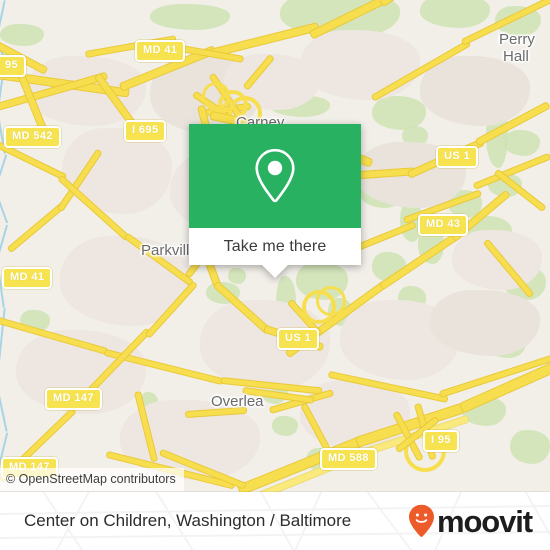 The image size is (550, 550). Describe the element at coordinates (237, 401) in the screenshot. I see `place-label-overlea: Overlea` at that location.